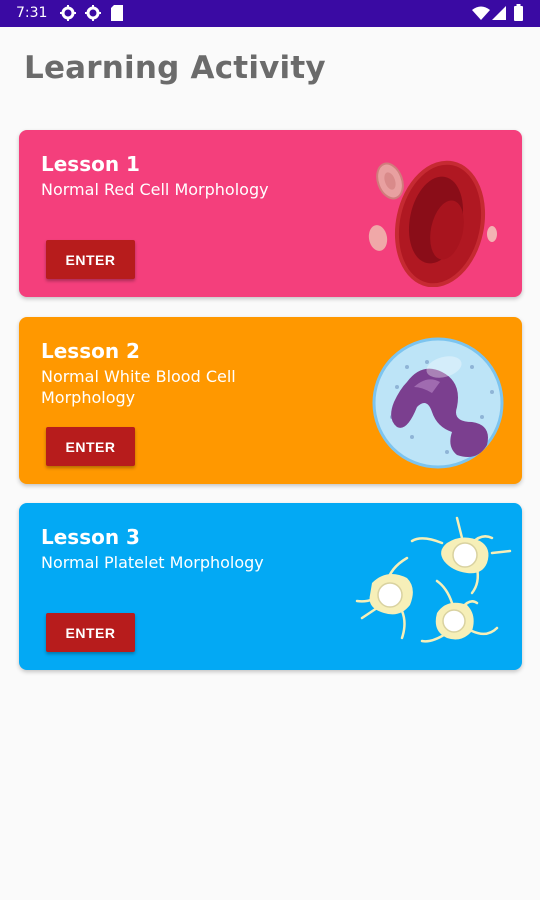 The width and height of the screenshot is (540, 900). What do you see at coordinates (270, 13) in the screenshot?
I see `status-bar: 7:31` at bounding box center [270, 13].